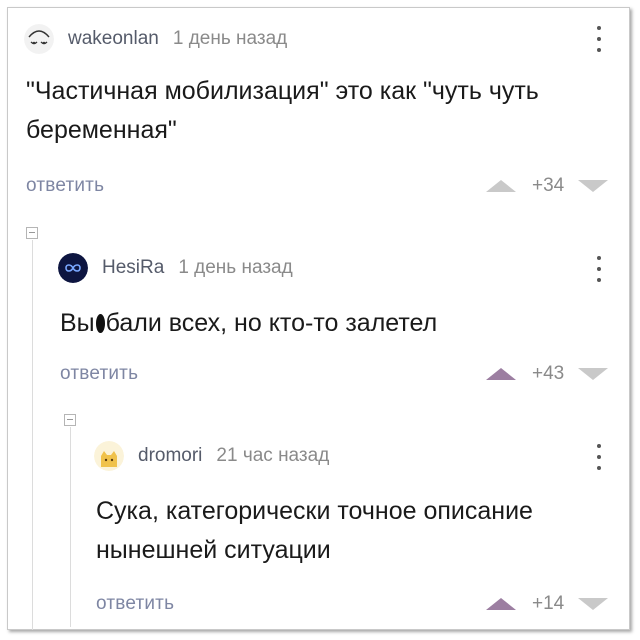 This screenshot has height=640, width=640. Describe the element at coordinates (77, 323) in the screenshot. I see `comment-text: Вы` at that location.